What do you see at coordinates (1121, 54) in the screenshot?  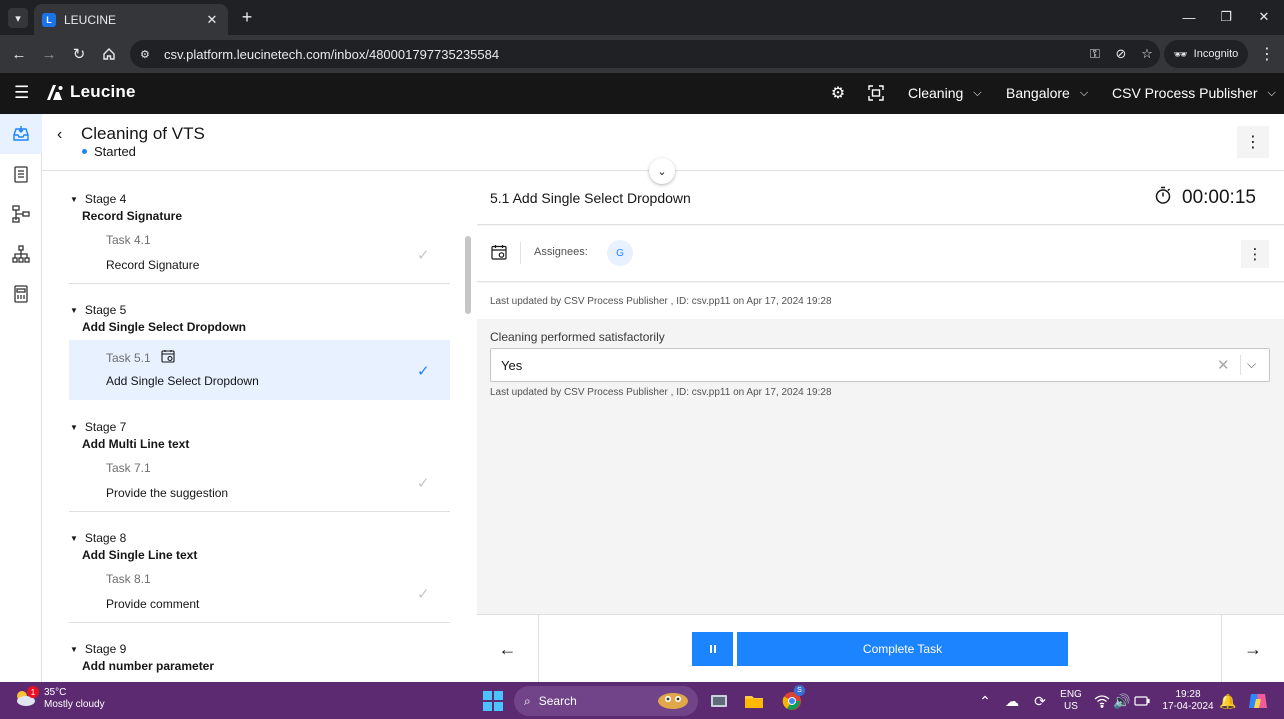 I see `eye-off-icon: ⊘` at bounding box center [1121, 54].